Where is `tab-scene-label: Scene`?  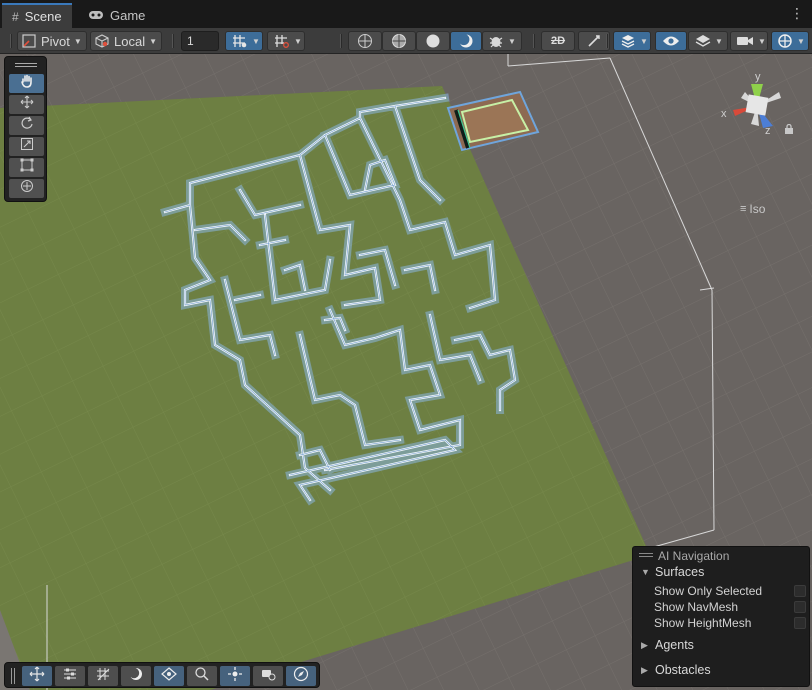
tab-scene-label: Scene is located at coordinates (43, 16).